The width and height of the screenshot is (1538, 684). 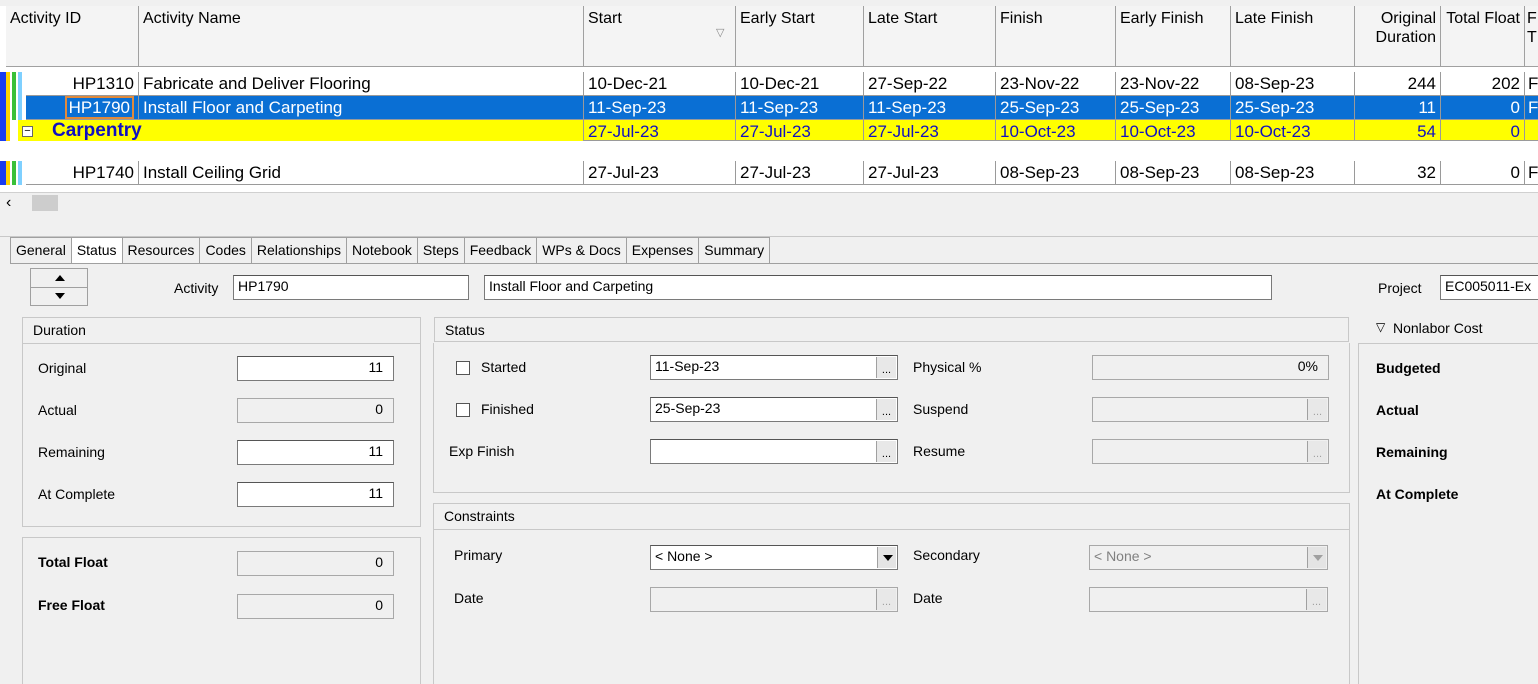 What do you see at coordinates (315, 452) in the screenshot?
I see `remaining-duration-field: 11` at bounding box center [315, 452].